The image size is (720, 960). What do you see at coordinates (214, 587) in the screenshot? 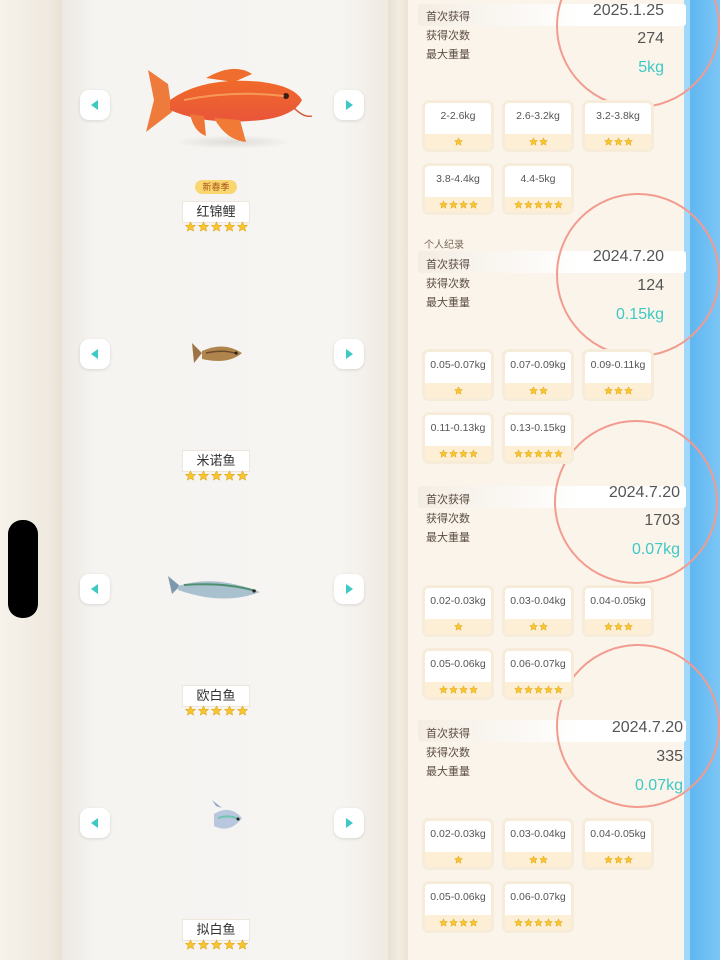
I see `bleak-fish-icon` at bounding box center [214, 587].